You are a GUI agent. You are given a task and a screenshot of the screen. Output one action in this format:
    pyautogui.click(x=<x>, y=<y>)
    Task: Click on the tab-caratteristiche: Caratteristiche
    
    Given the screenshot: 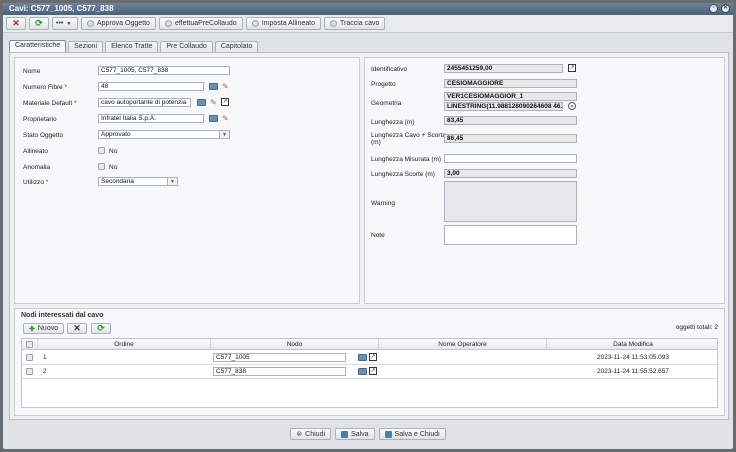 What is the action you would take?
    pyautogui.click(x=38, y=46)
    